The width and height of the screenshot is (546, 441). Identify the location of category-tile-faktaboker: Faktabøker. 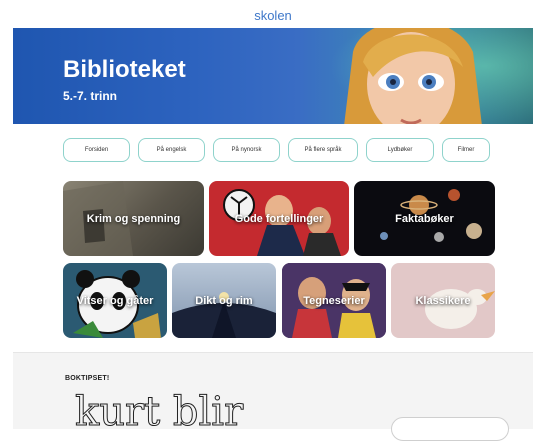
(424, 218).